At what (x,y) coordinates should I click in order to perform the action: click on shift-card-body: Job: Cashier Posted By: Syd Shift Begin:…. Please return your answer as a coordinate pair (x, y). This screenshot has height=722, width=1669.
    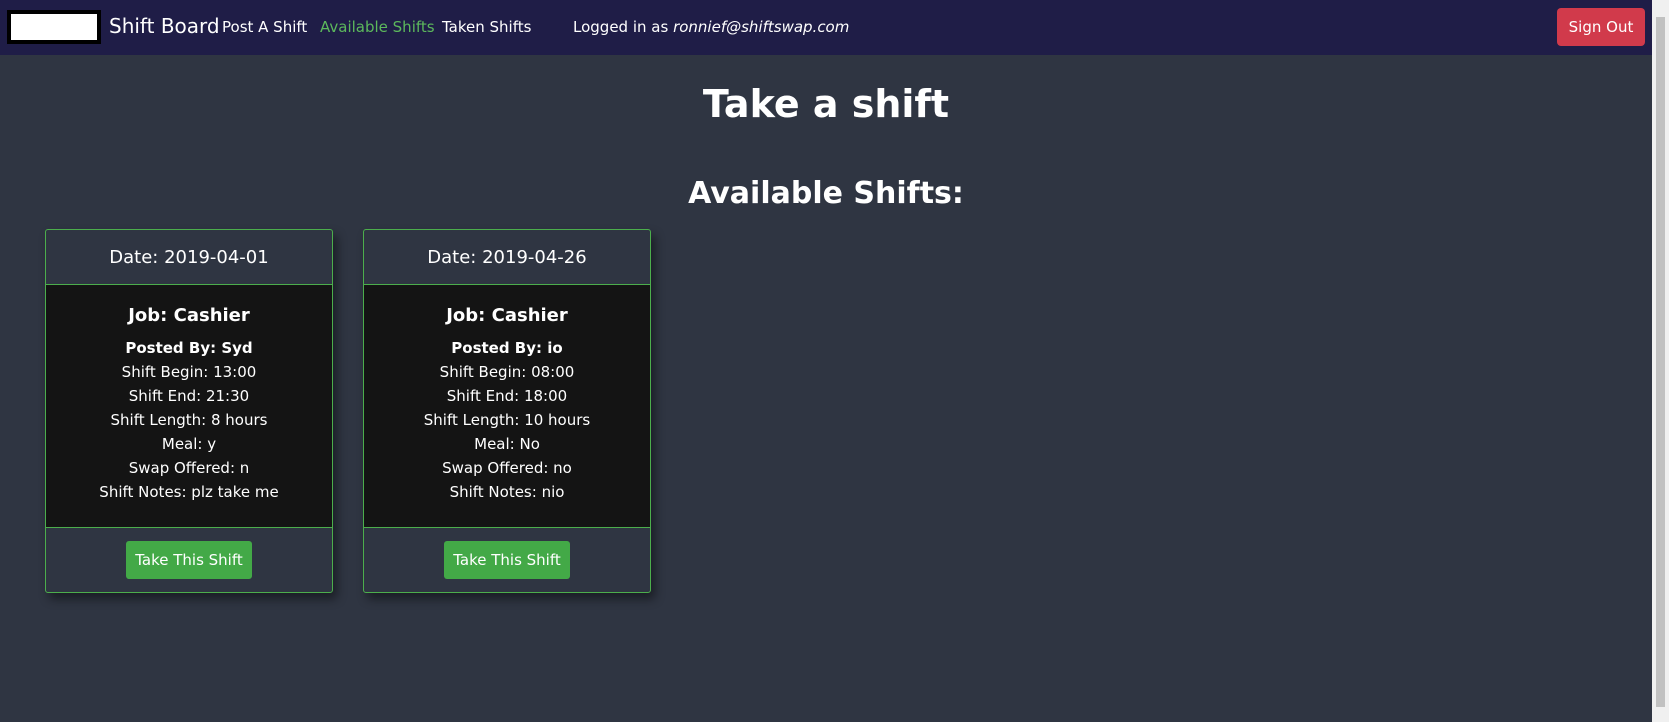
    Looking at the image, I should click on (189, 406).